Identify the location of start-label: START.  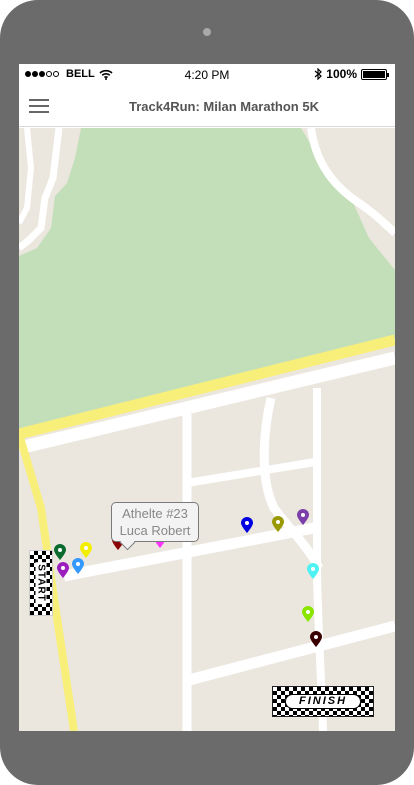
(41, 583).